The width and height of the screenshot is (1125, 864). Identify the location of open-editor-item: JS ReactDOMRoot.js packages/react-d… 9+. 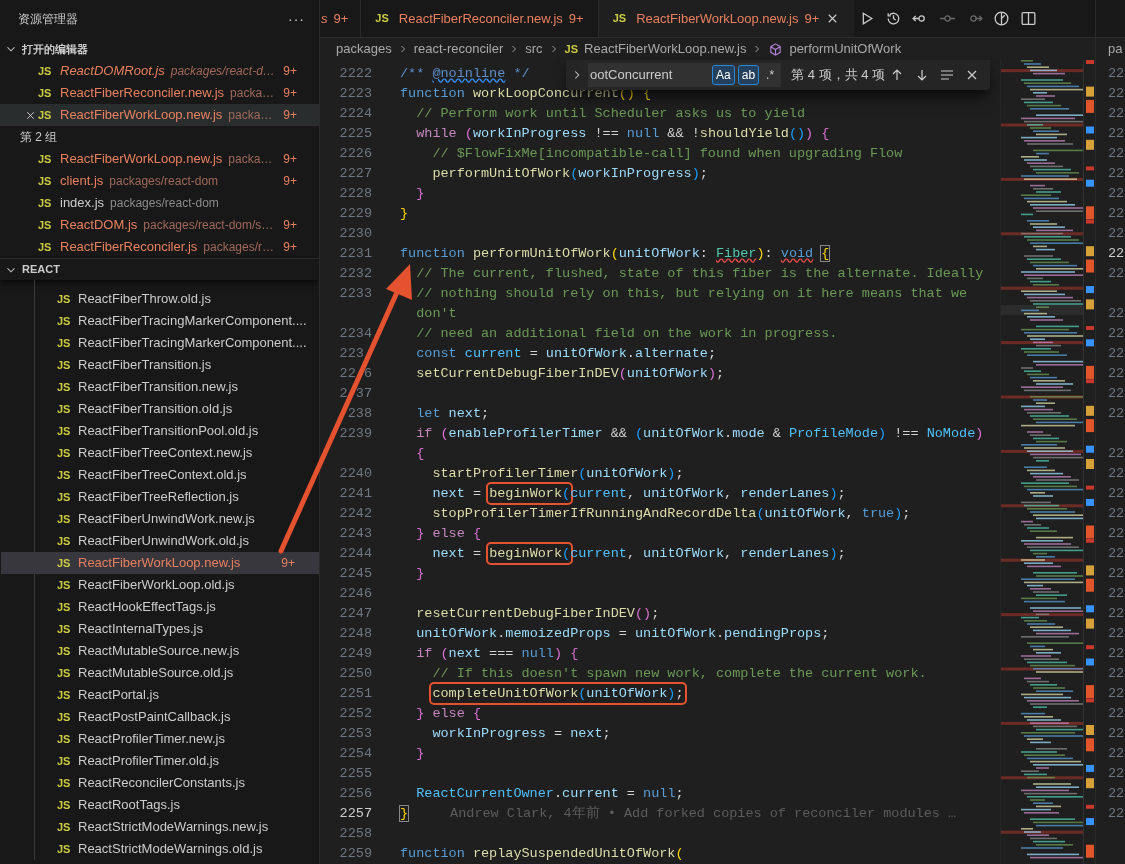
(159, 71).